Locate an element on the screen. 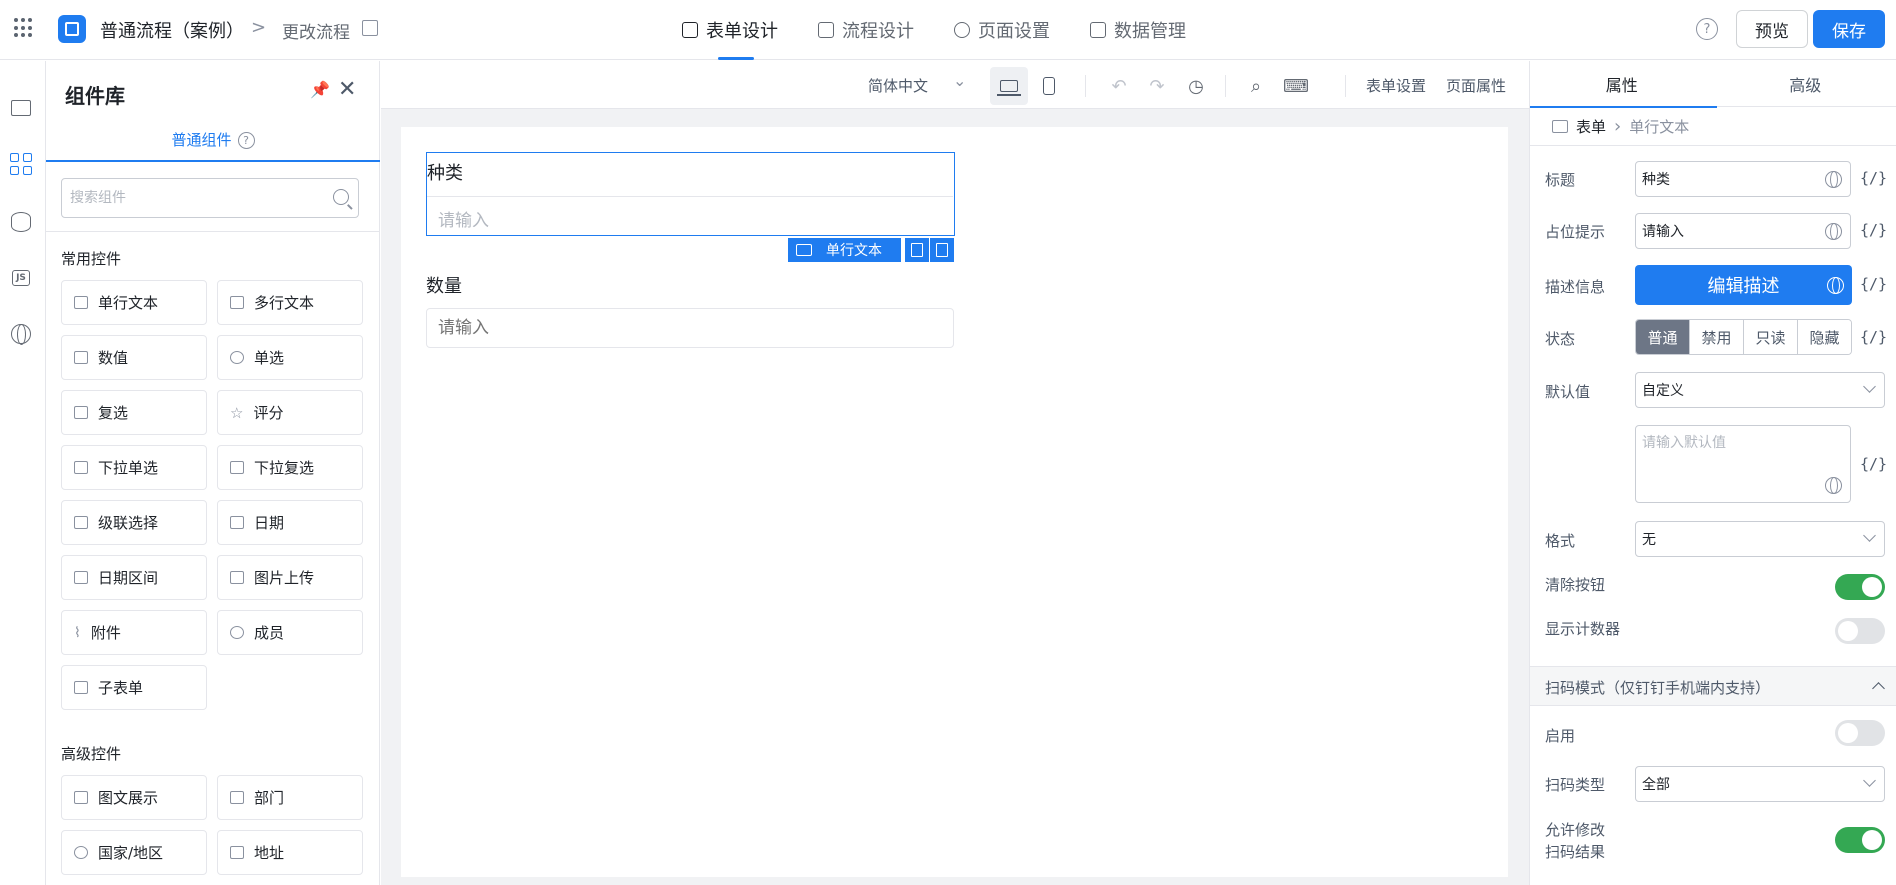 The image size is (1896, 885). breadcrumb-root: 表单 is located at coordinates (1591, 126).